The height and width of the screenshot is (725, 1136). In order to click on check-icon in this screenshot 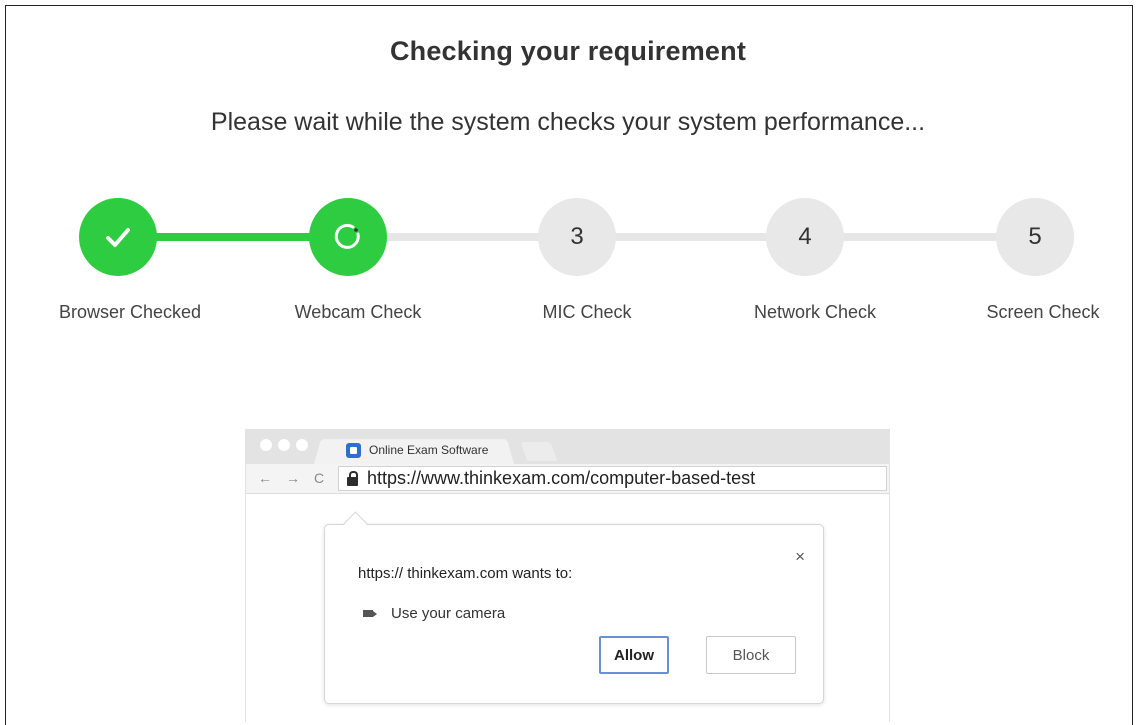, I will do `click(118, 237)`.